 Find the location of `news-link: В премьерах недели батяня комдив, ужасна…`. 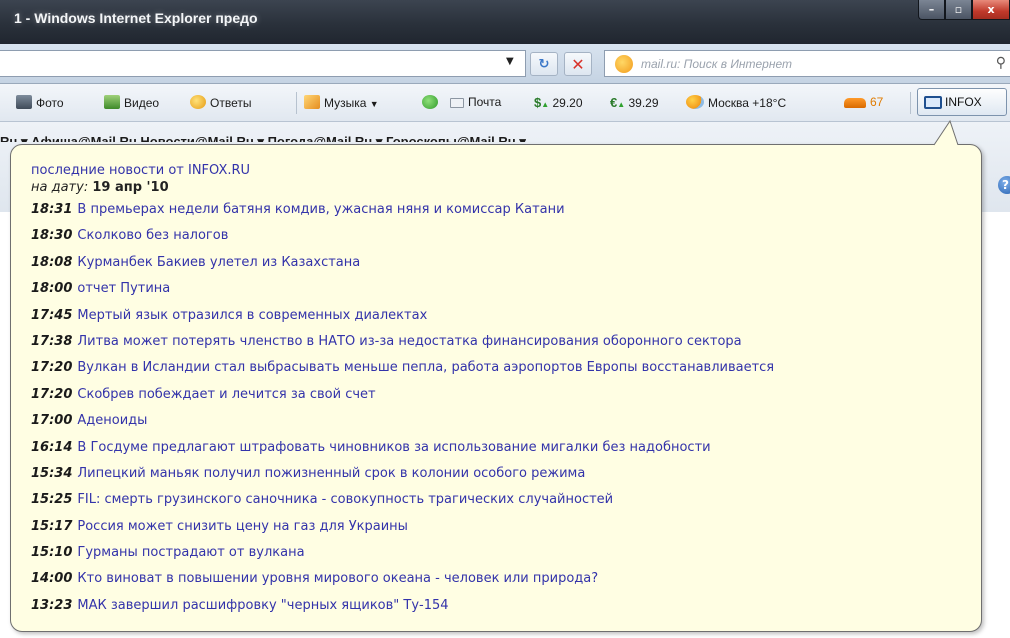

news-link: В премьерах недели батяня комдив, ужасна… is located at coordinates (320, 209).